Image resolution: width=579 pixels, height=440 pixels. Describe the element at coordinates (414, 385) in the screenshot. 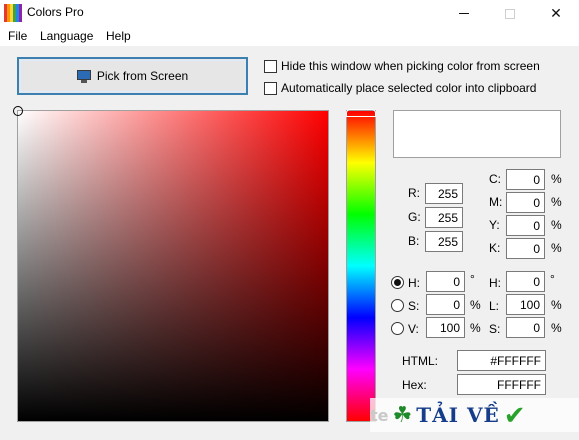

I see `hex-label: Hex:` at that location.